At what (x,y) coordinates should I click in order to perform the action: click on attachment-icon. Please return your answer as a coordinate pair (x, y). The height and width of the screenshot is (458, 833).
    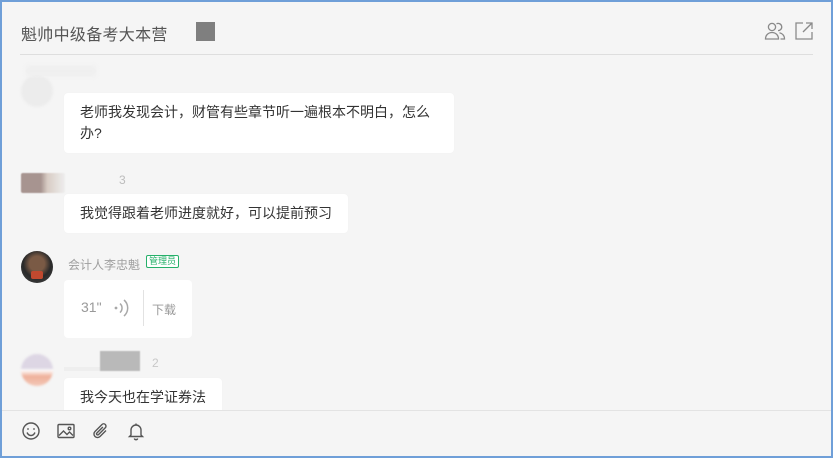
    Looking at the image, I should click on (101, 431).